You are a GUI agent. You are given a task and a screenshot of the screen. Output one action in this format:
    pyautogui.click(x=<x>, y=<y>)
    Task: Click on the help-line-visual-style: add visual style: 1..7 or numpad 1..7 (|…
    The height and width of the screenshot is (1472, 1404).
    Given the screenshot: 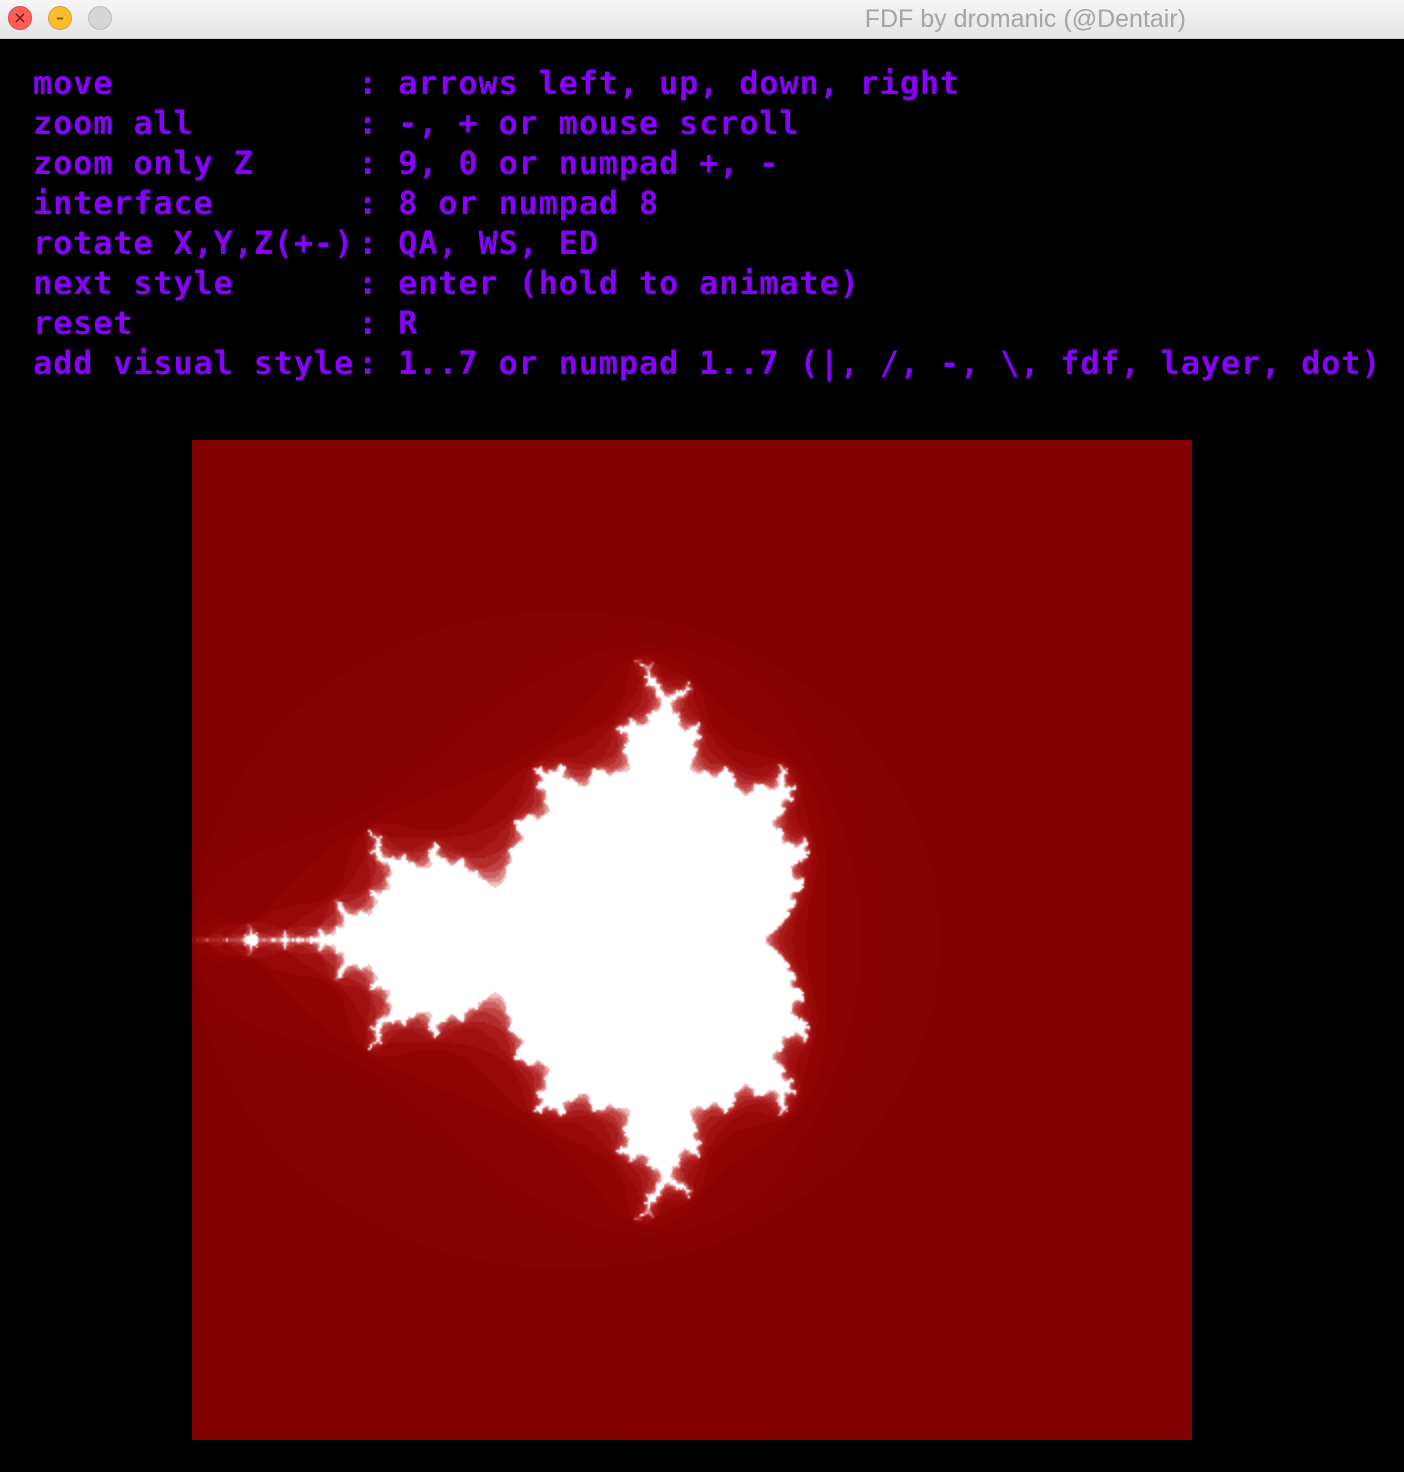 What is the action you would take?
    pyautogui.click(x=707, y=363)
    